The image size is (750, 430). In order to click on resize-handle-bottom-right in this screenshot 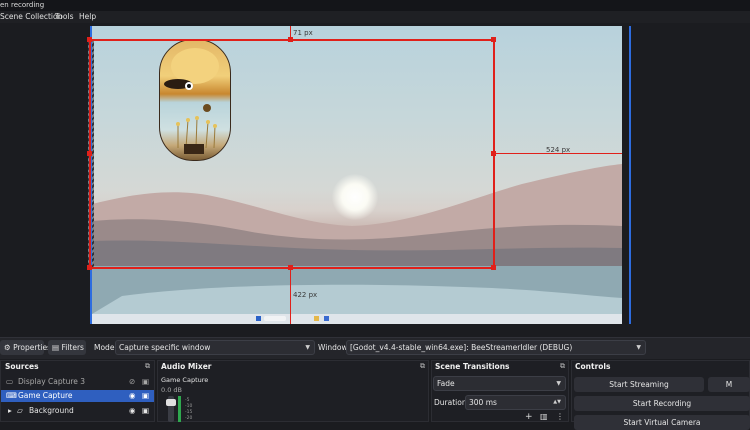, I will do `click(493, 267)`.